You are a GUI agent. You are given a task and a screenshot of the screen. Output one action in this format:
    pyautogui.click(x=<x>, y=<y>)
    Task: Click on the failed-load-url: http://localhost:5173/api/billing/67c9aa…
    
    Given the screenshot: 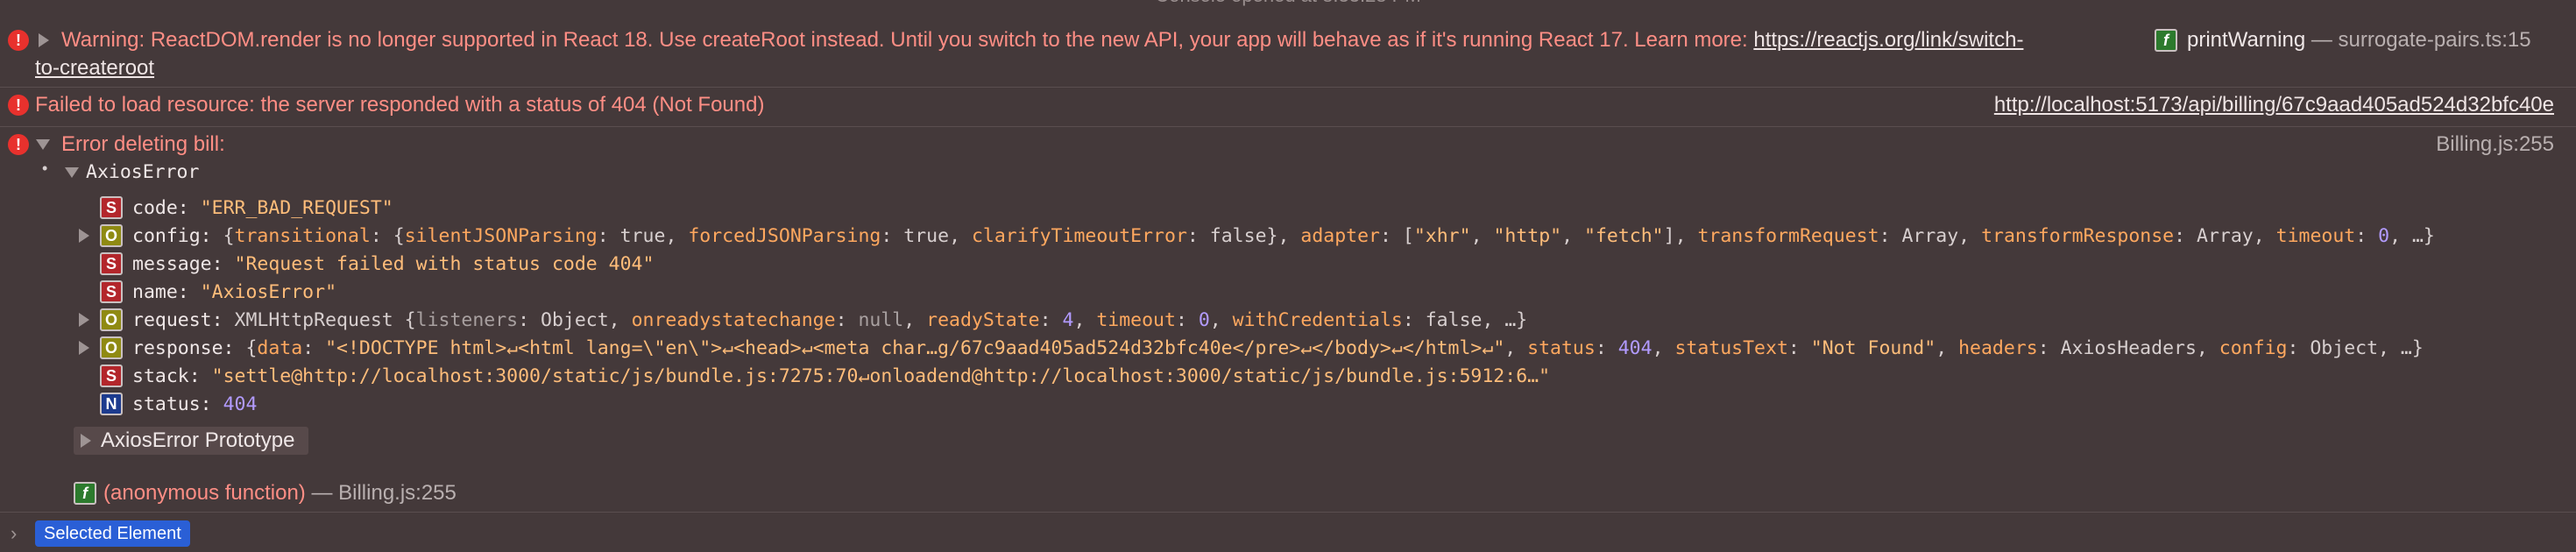 What is the action you would take?
    pyautogui.click(x=2274, y=105)
    